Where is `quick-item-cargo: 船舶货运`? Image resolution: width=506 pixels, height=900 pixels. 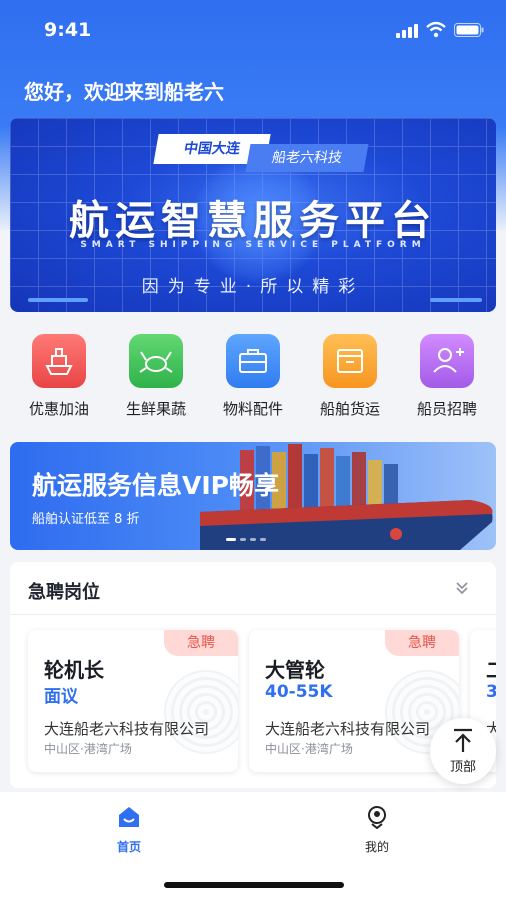
quick-item-cargo: 船舶货运 is located at coordinates (350, 376).